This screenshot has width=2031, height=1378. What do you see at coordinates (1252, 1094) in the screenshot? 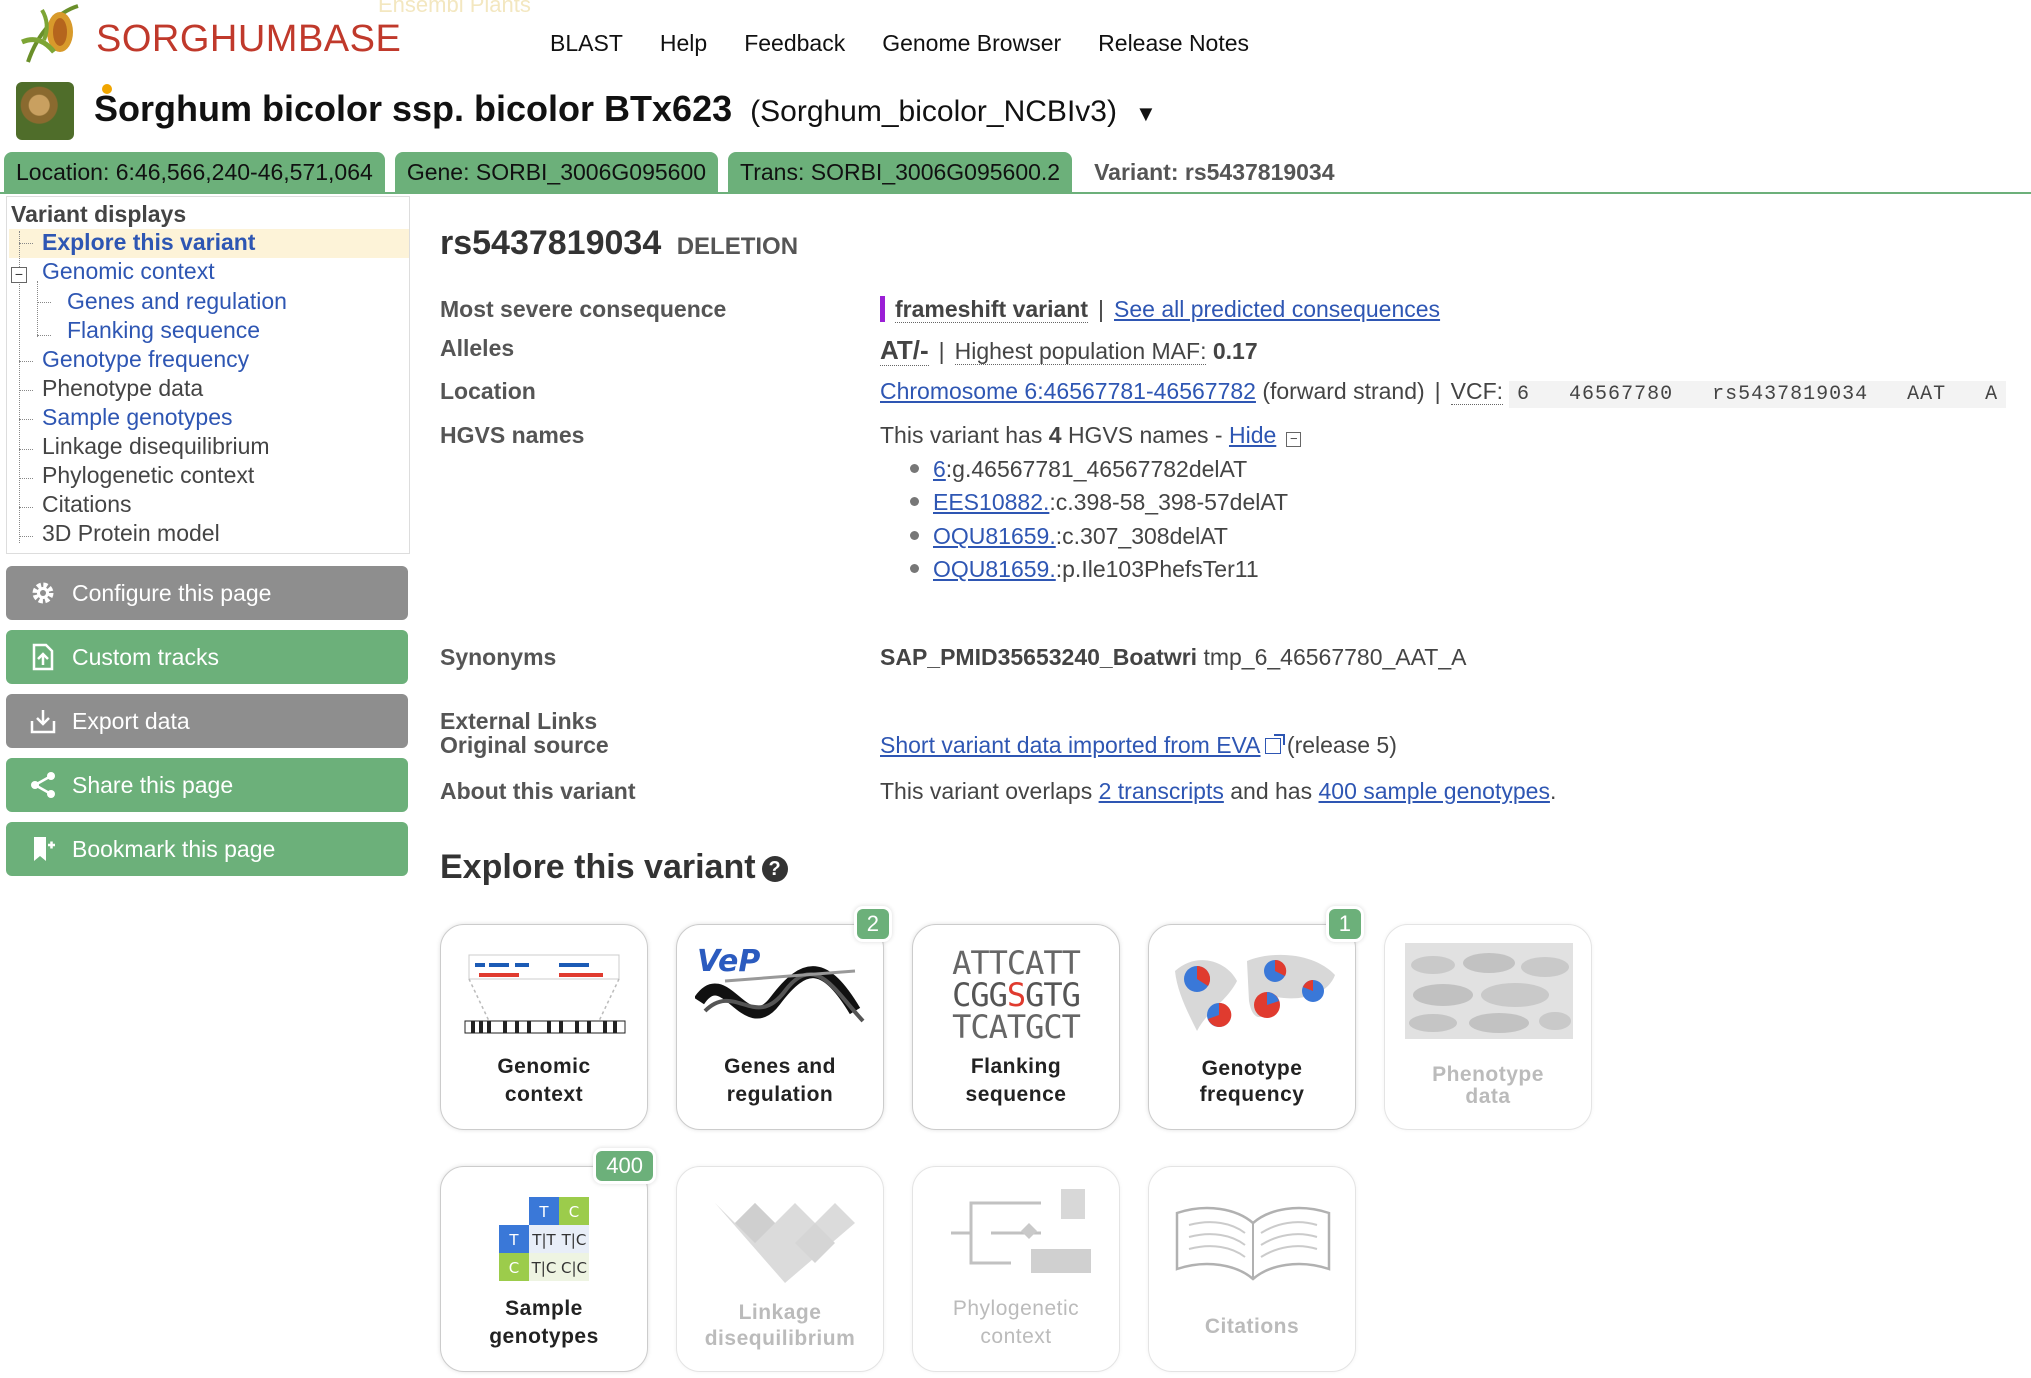
I see `tile-label: frequency` at bounding box center [1252, 1094].